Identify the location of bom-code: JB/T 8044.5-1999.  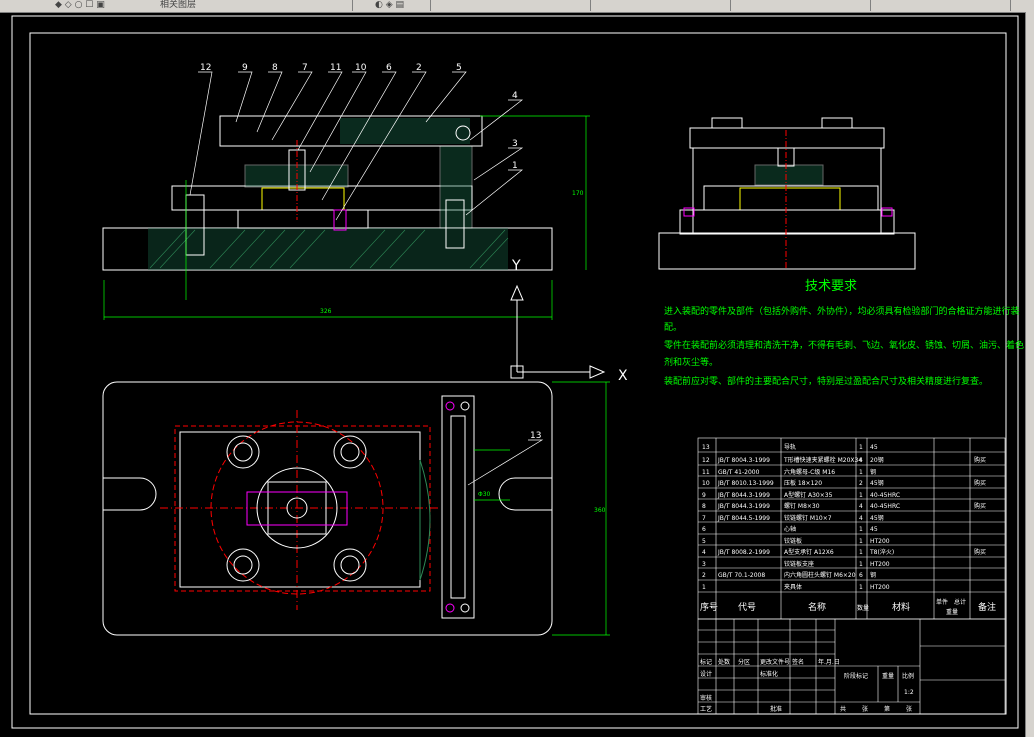
(743, 518).